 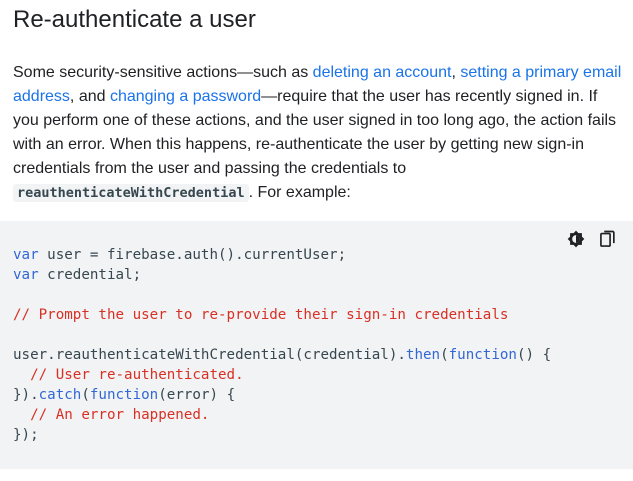 I want to click on code-text: })., so click(x=26, y=395).